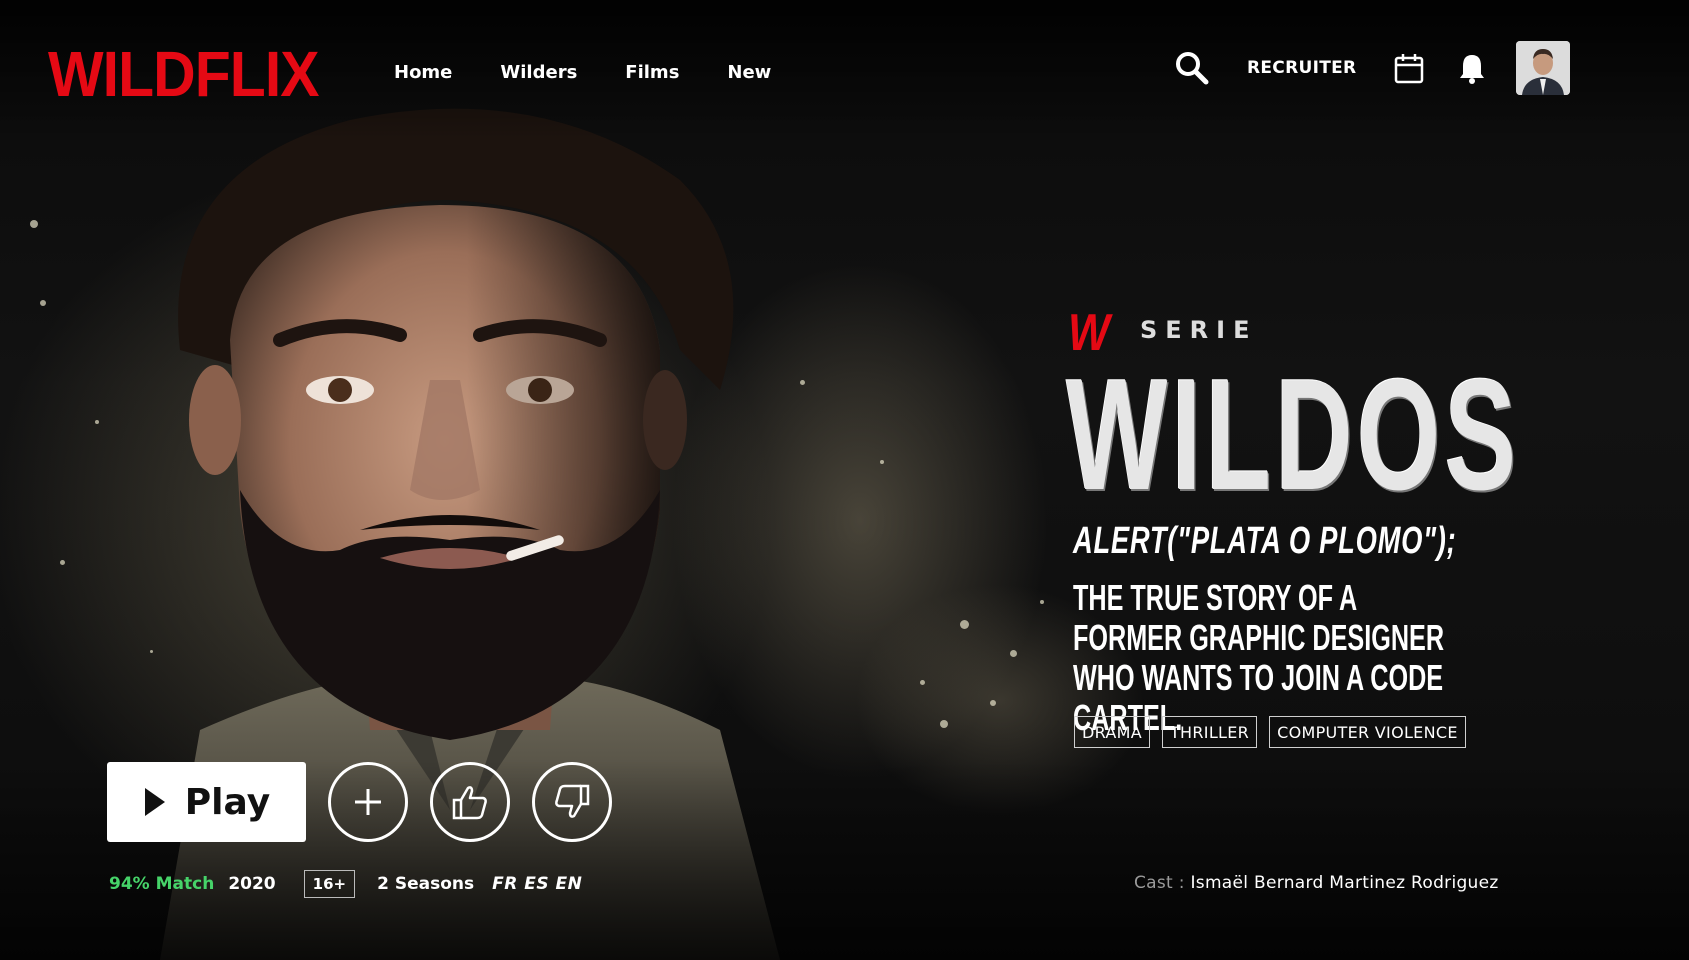  What do you see at coordinates (426, 884) in the screenshot?
I see `season-count: 2 Seasons` at bounding box center [426, 884].